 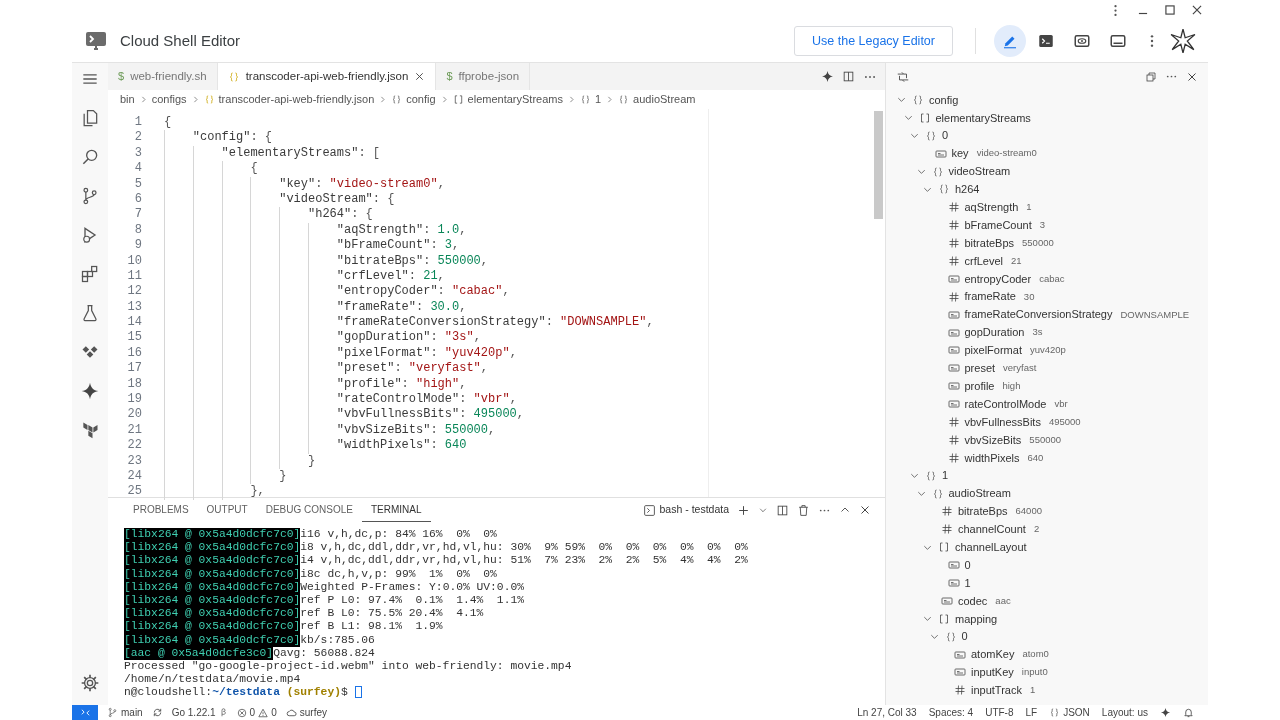 I want to click on plus-icon, so click(x=743, y=510).